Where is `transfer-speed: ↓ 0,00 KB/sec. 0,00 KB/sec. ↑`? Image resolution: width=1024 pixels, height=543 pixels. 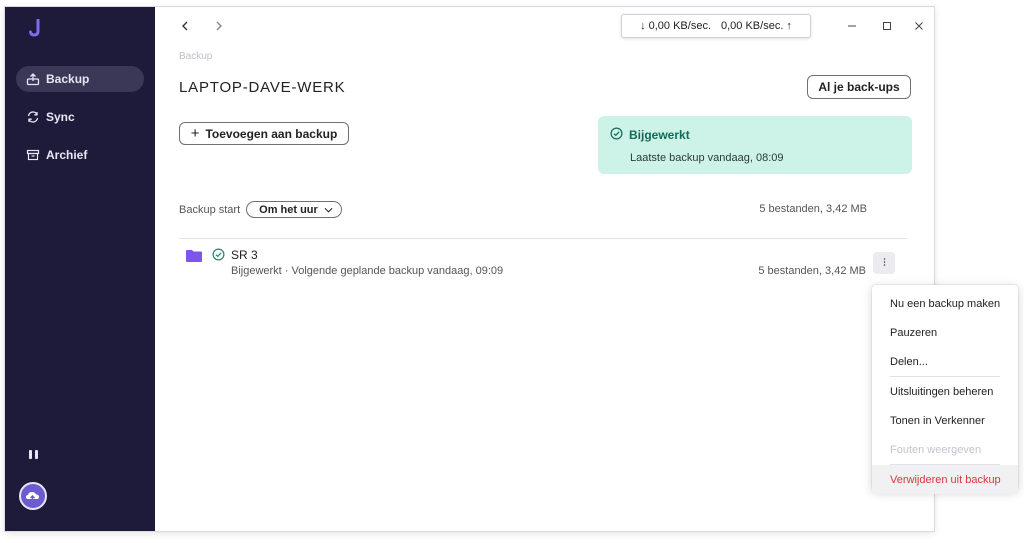
transfer-speed: ↓ 0,00 KB/sec. 0,00 KB/sec. ↑ is located at coordinates (716, 26).